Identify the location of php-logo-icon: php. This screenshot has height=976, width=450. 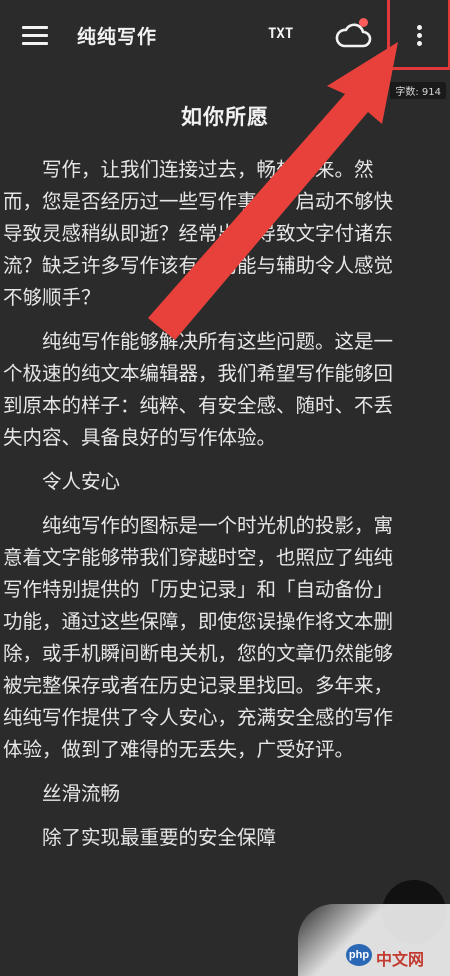
(359, 955).